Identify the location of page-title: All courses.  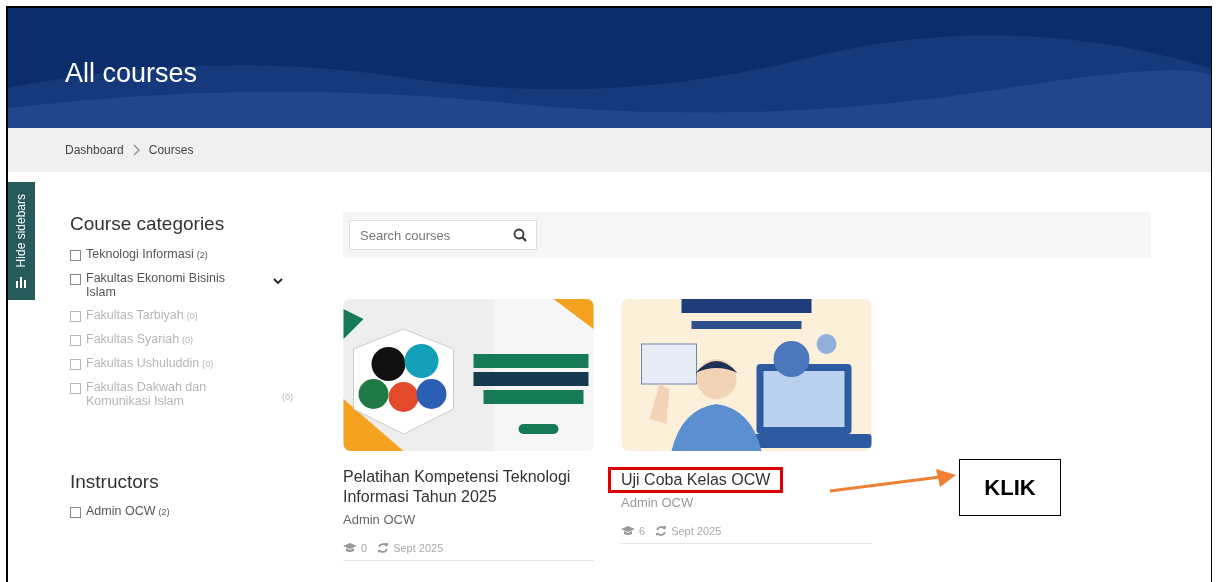
(131, 73).